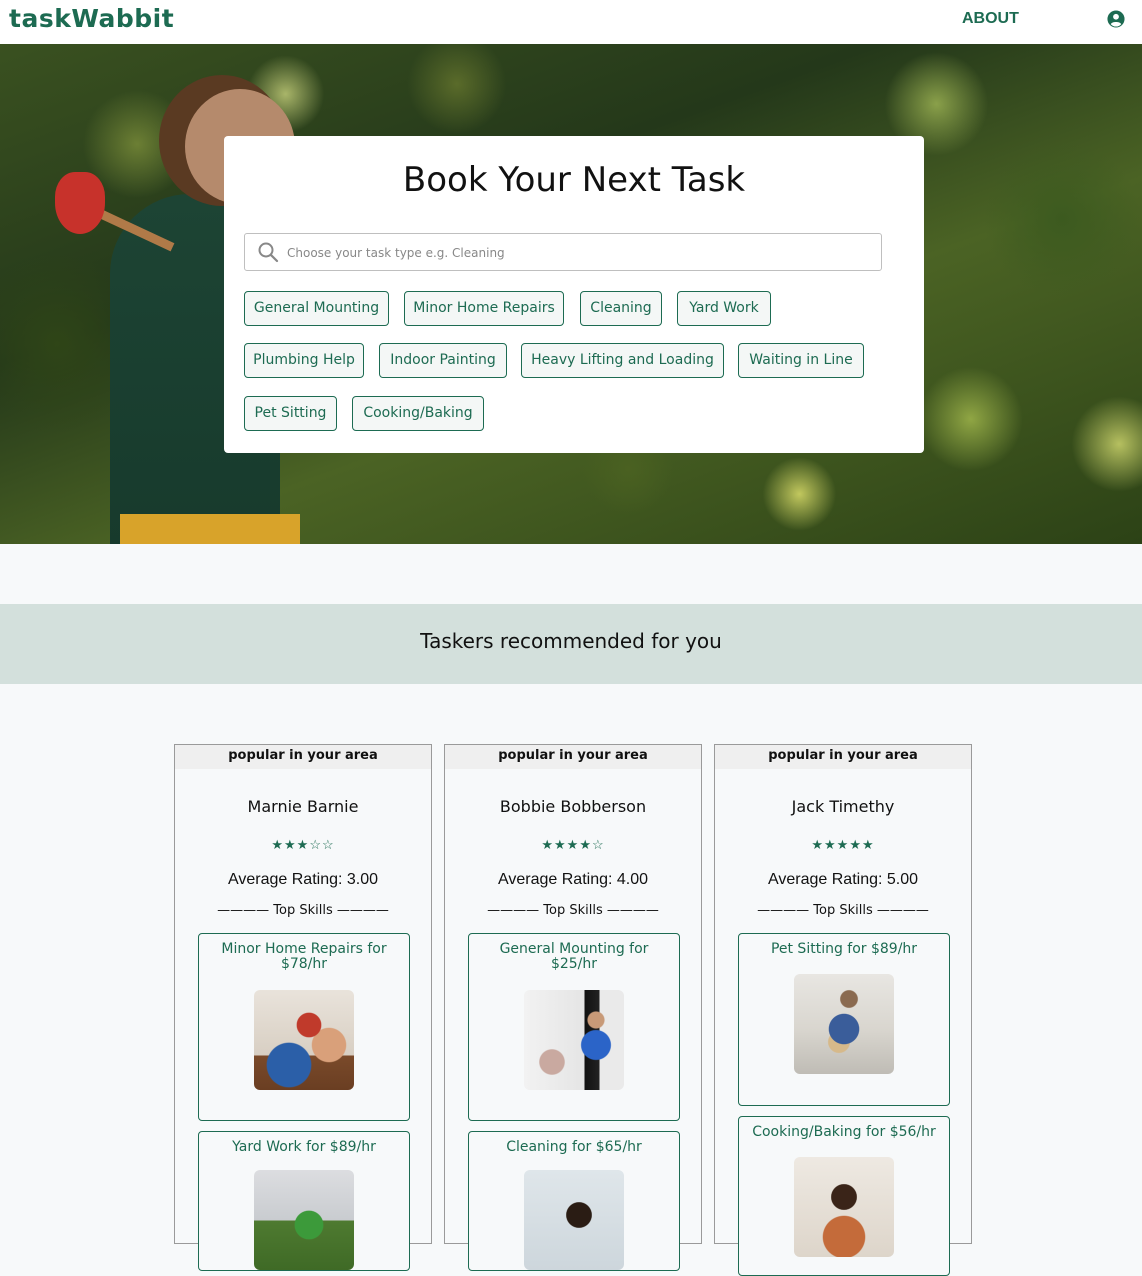 This screenshot has height=1276, width=1142. Describe the element at coordinates (210, 529) in the screenshot. I see `toolbelt-figure` at that location.